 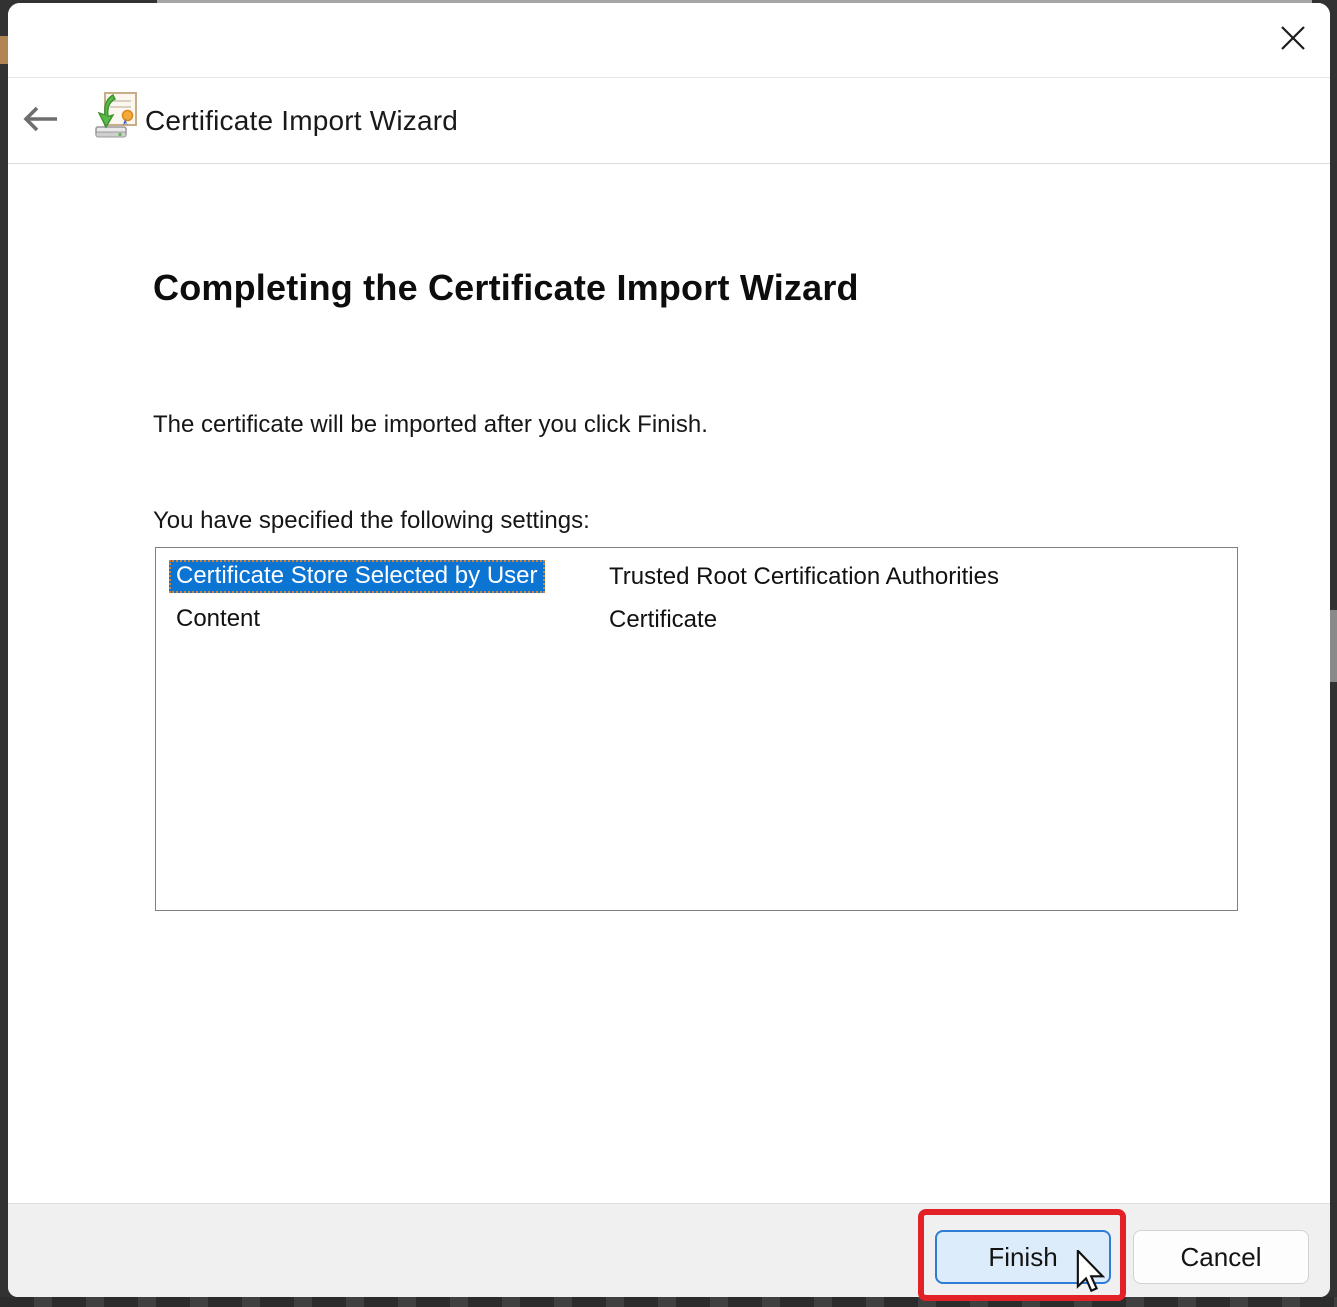 I want to click on setting-value: Certificate, so click(x=663, y=619).